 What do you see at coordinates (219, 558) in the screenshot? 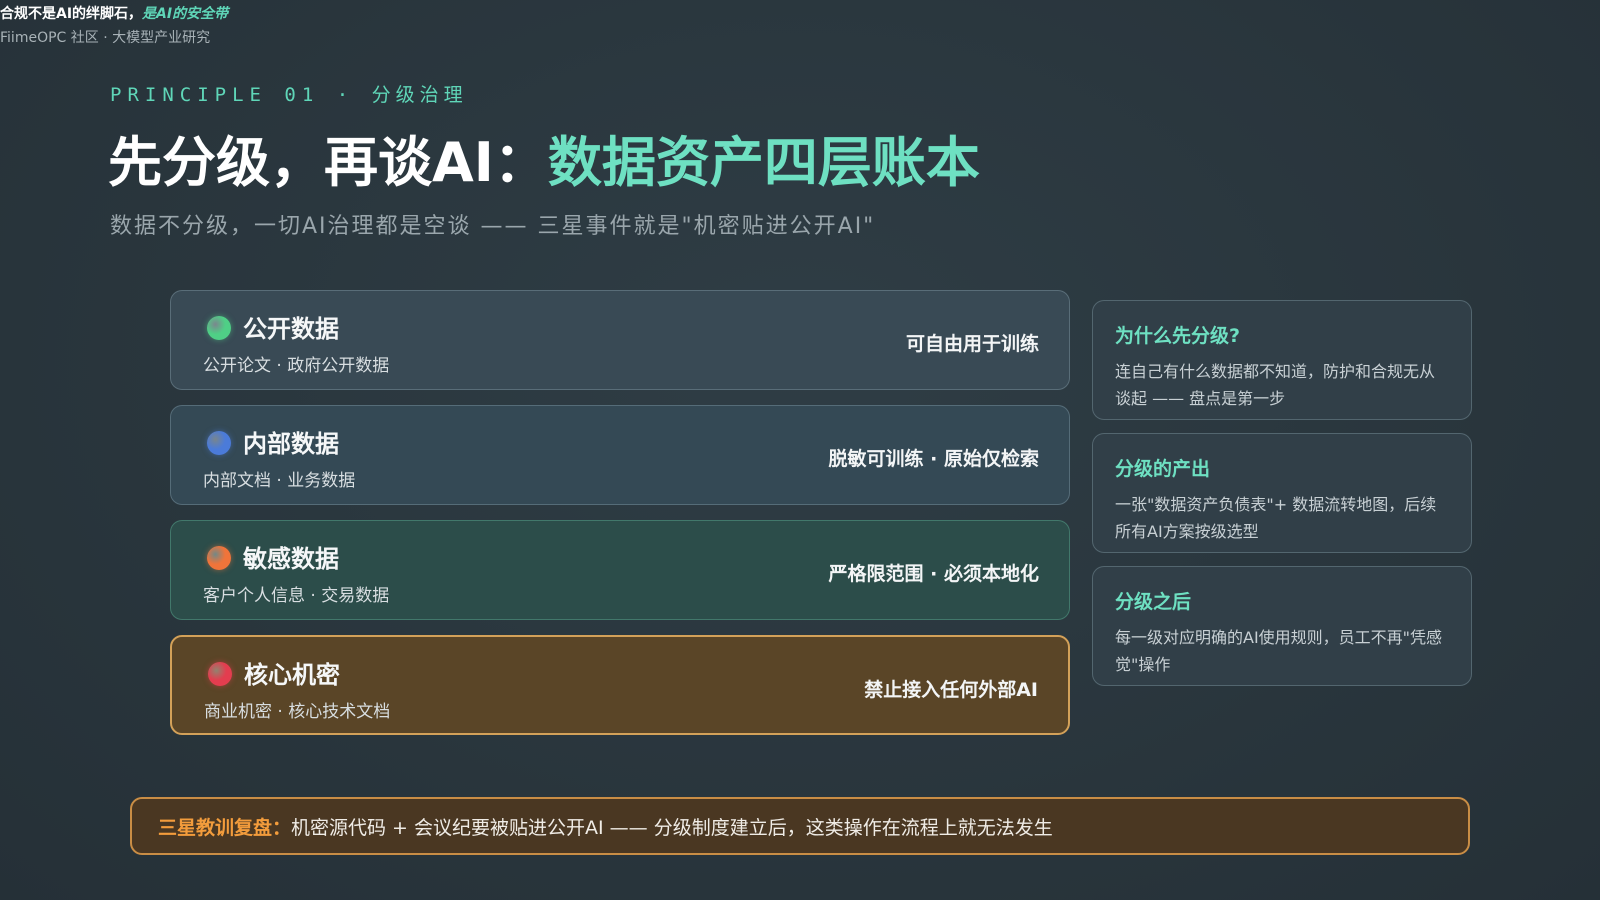
I see `orange-dot-icon` at bounding box center [219, 558].